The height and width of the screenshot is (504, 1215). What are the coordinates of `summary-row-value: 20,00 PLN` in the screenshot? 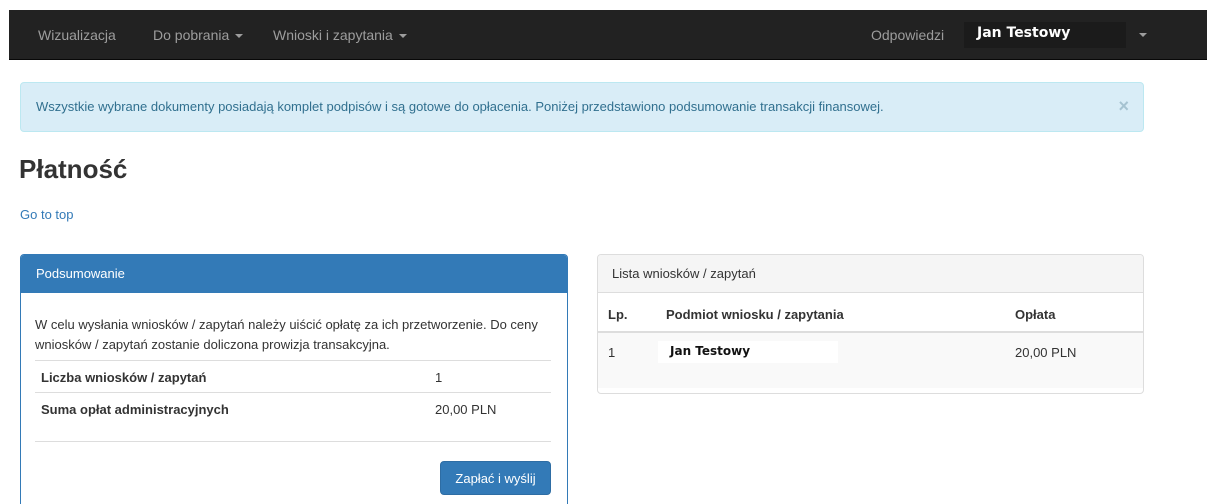 It's located at (466, 409).